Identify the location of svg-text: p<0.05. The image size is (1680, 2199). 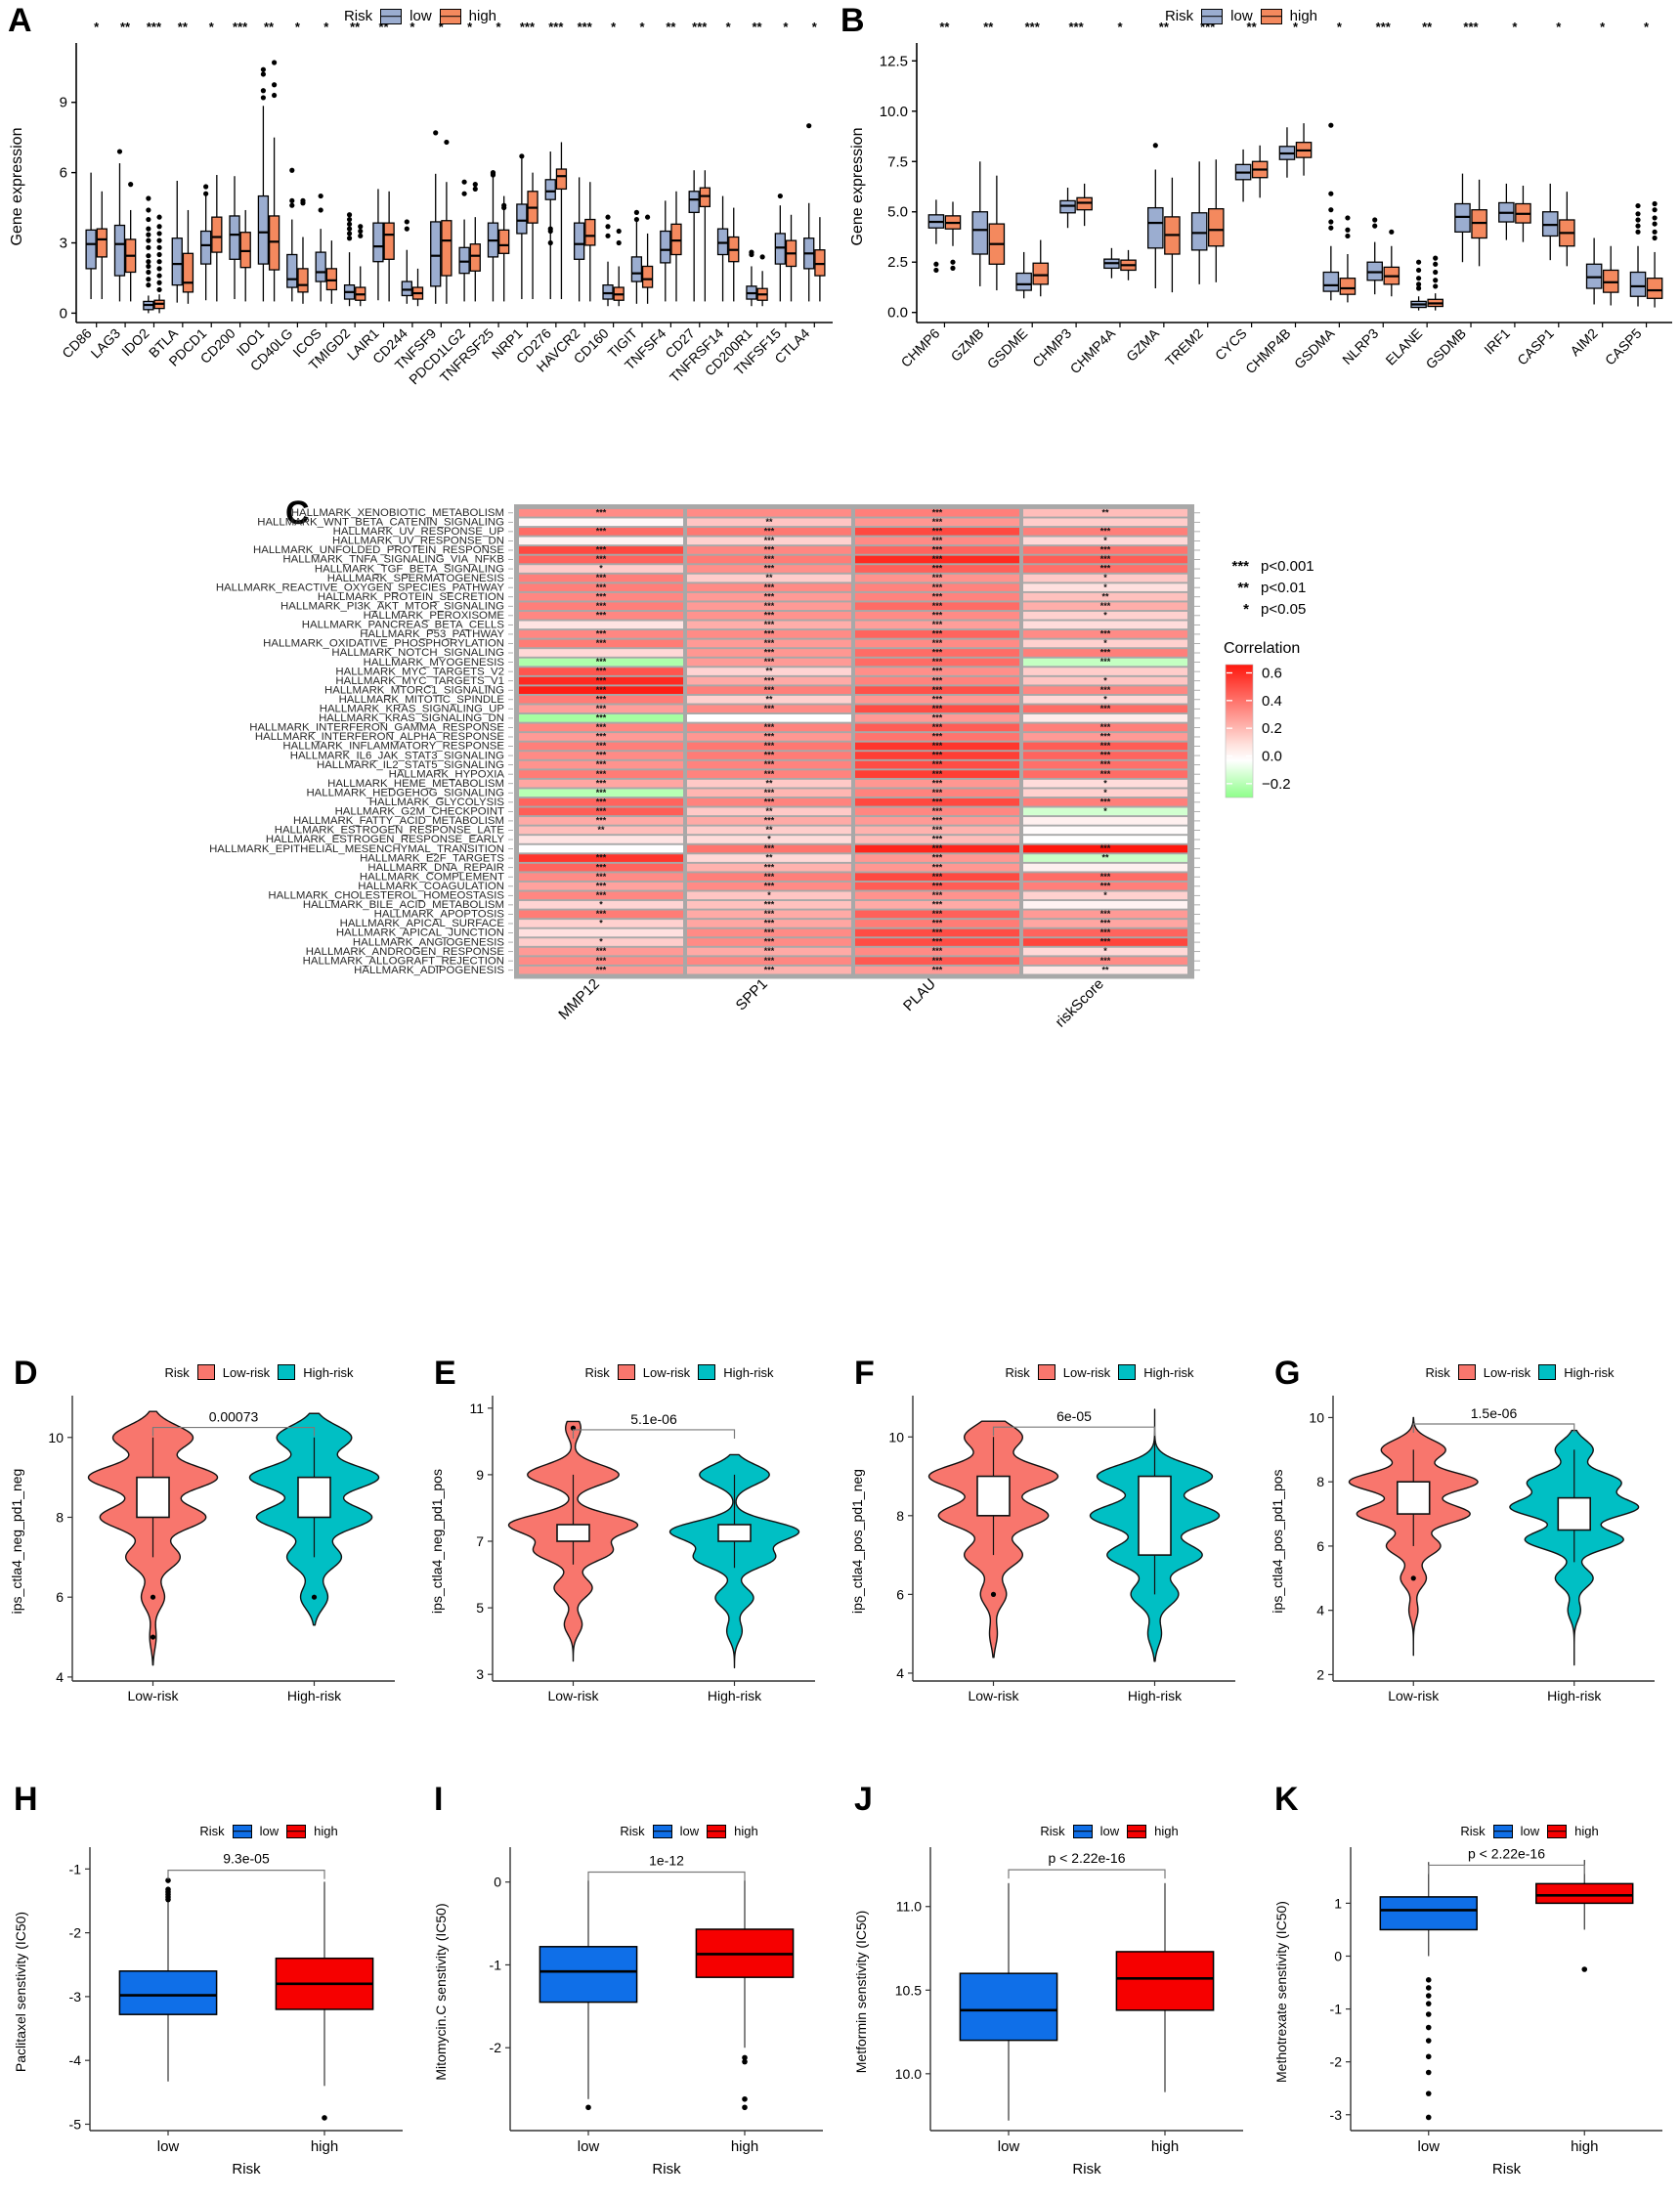
(1283, 609).